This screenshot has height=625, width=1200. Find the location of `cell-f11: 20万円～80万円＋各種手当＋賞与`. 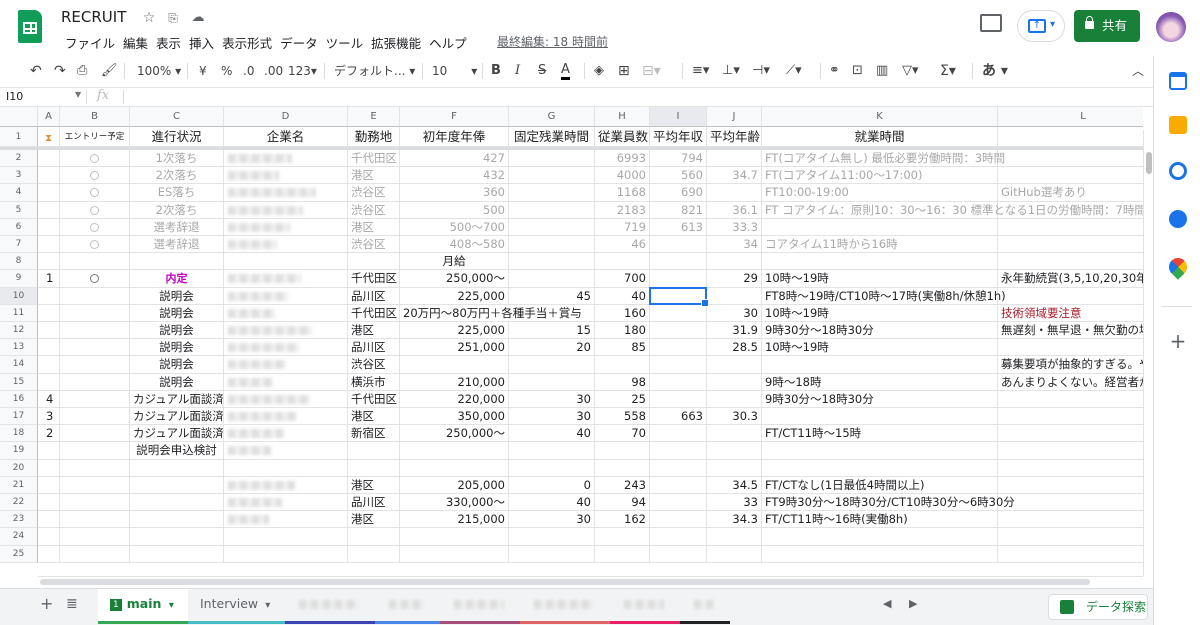

cell-f11: 20万円～80万円＋各種手当＋賞与 is located at coordinates (497, 313).